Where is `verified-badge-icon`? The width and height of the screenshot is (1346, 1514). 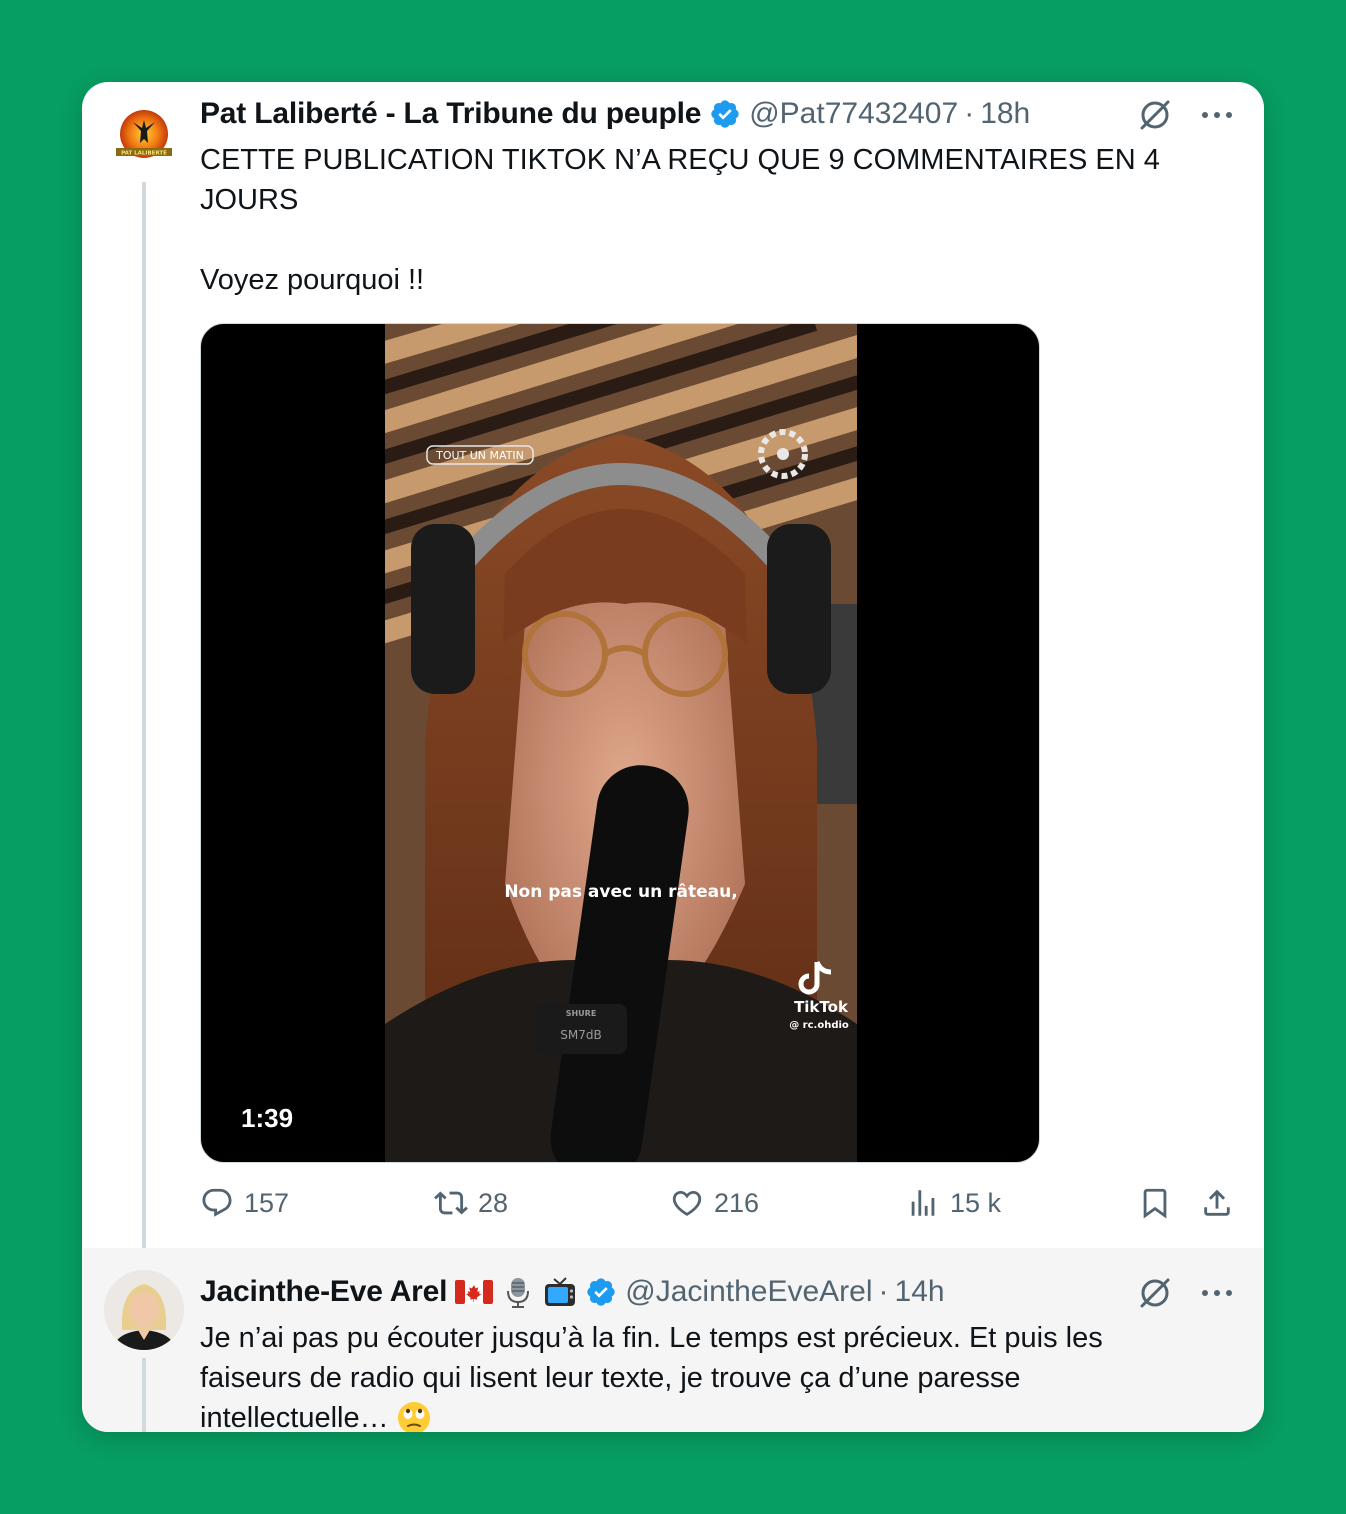
verified-badge-icon is located at coordinates (725, 114).